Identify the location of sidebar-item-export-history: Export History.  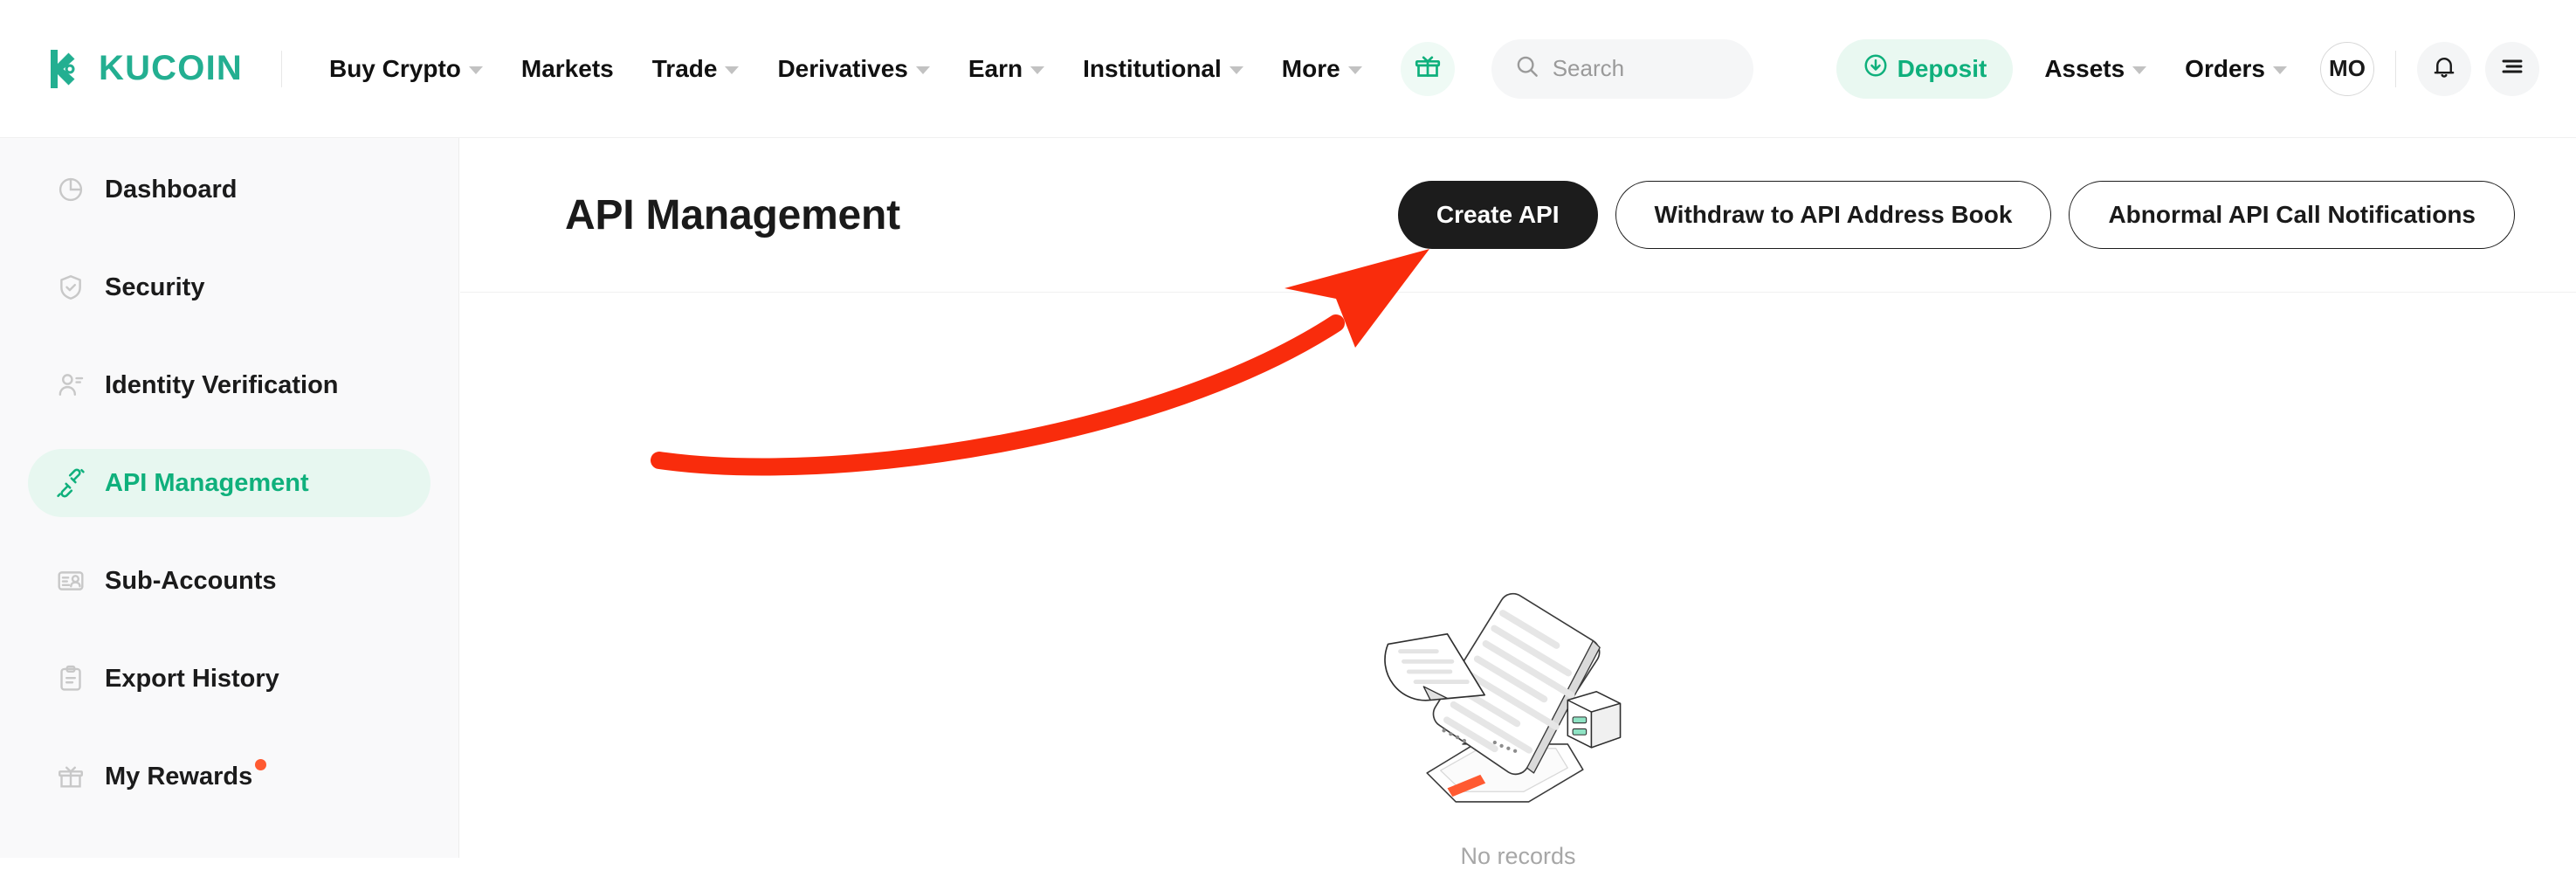
(229, 679).